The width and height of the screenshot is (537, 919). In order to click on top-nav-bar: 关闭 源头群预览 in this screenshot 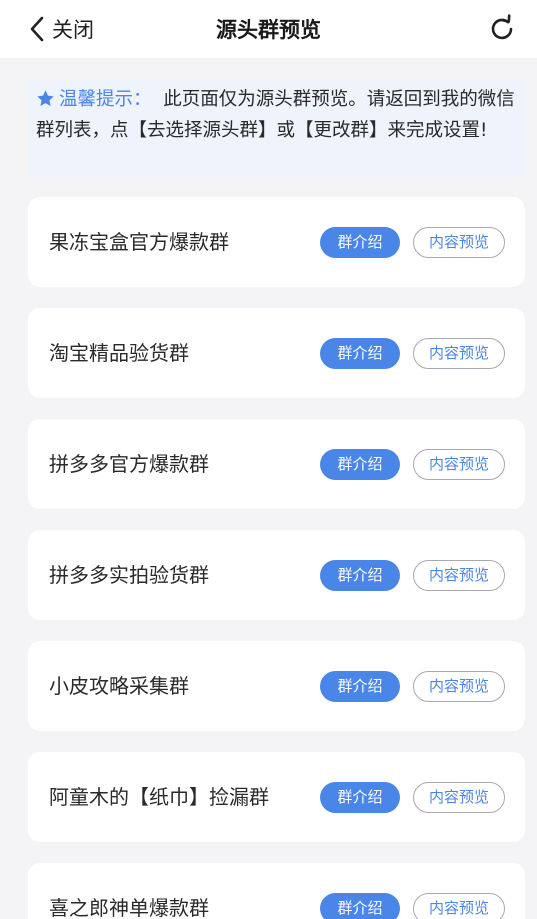, I will do `click(268, 29)`.